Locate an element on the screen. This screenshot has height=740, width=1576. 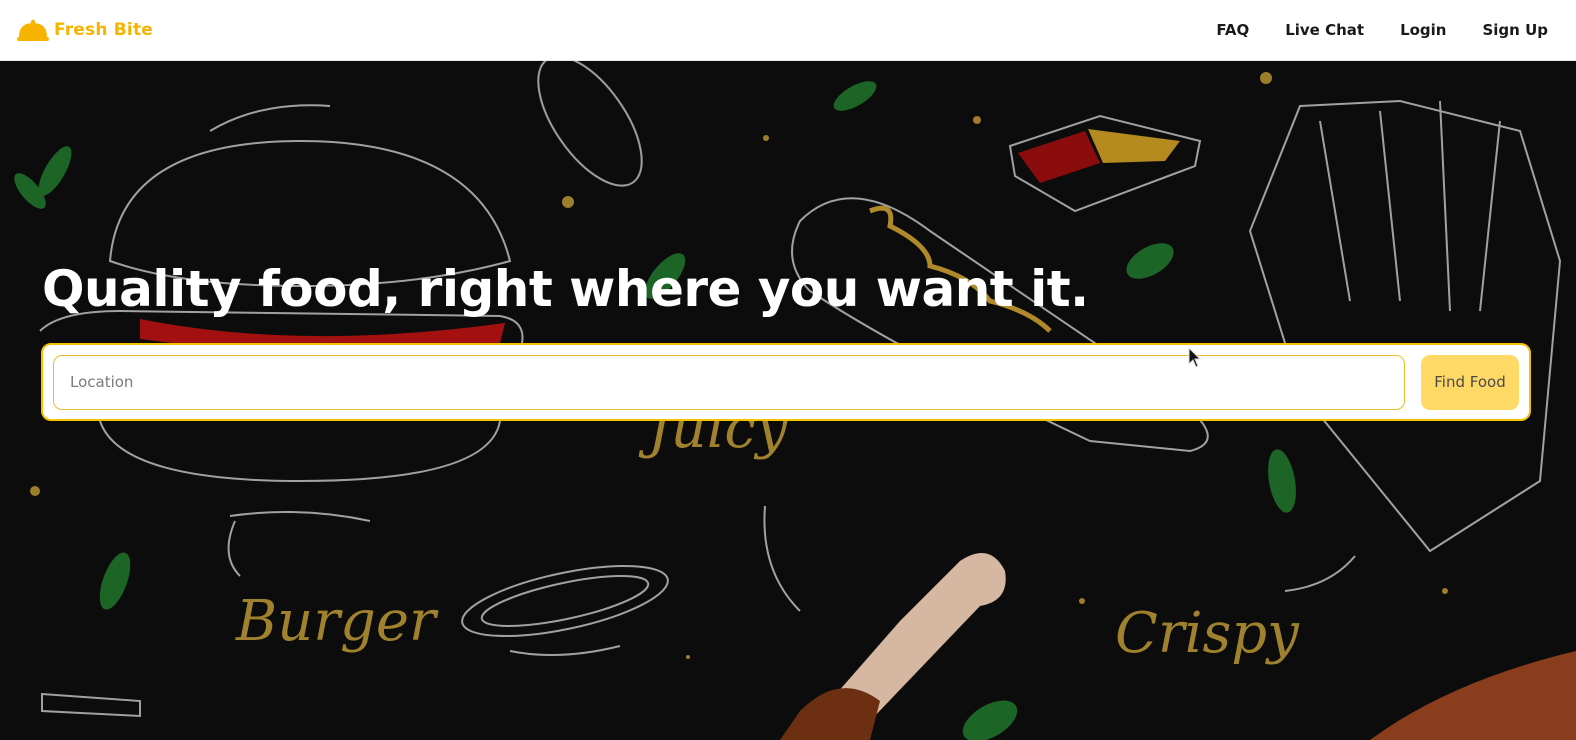
brand-name: Fresh Bite is located at coordinates (104, 30).